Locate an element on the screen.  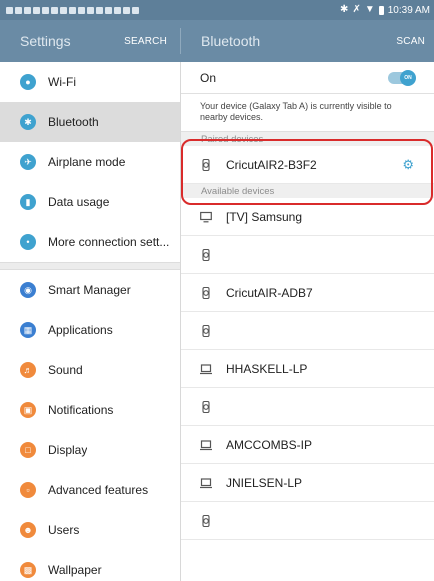
bluetooth-header: Bluetooth SCAN is located at coordinates (307, 41).